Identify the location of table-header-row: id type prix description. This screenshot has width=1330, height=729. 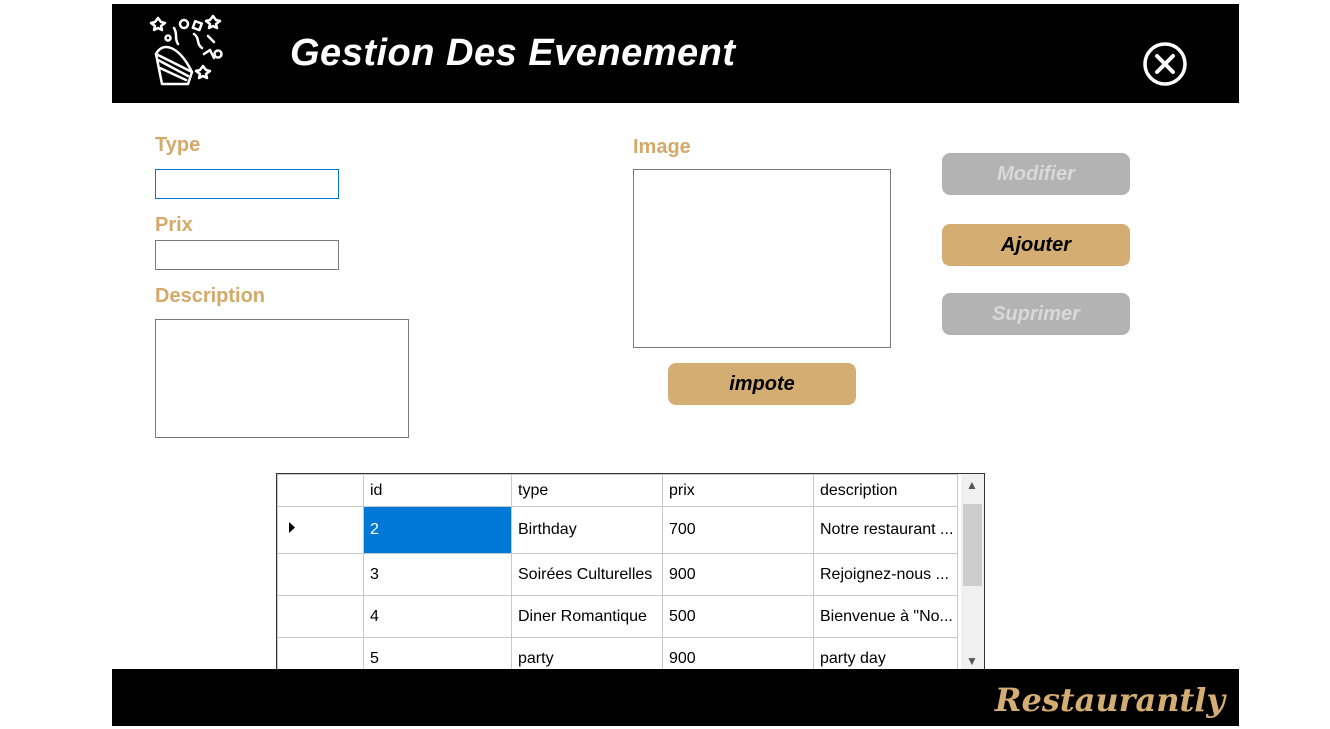
(617, 490).